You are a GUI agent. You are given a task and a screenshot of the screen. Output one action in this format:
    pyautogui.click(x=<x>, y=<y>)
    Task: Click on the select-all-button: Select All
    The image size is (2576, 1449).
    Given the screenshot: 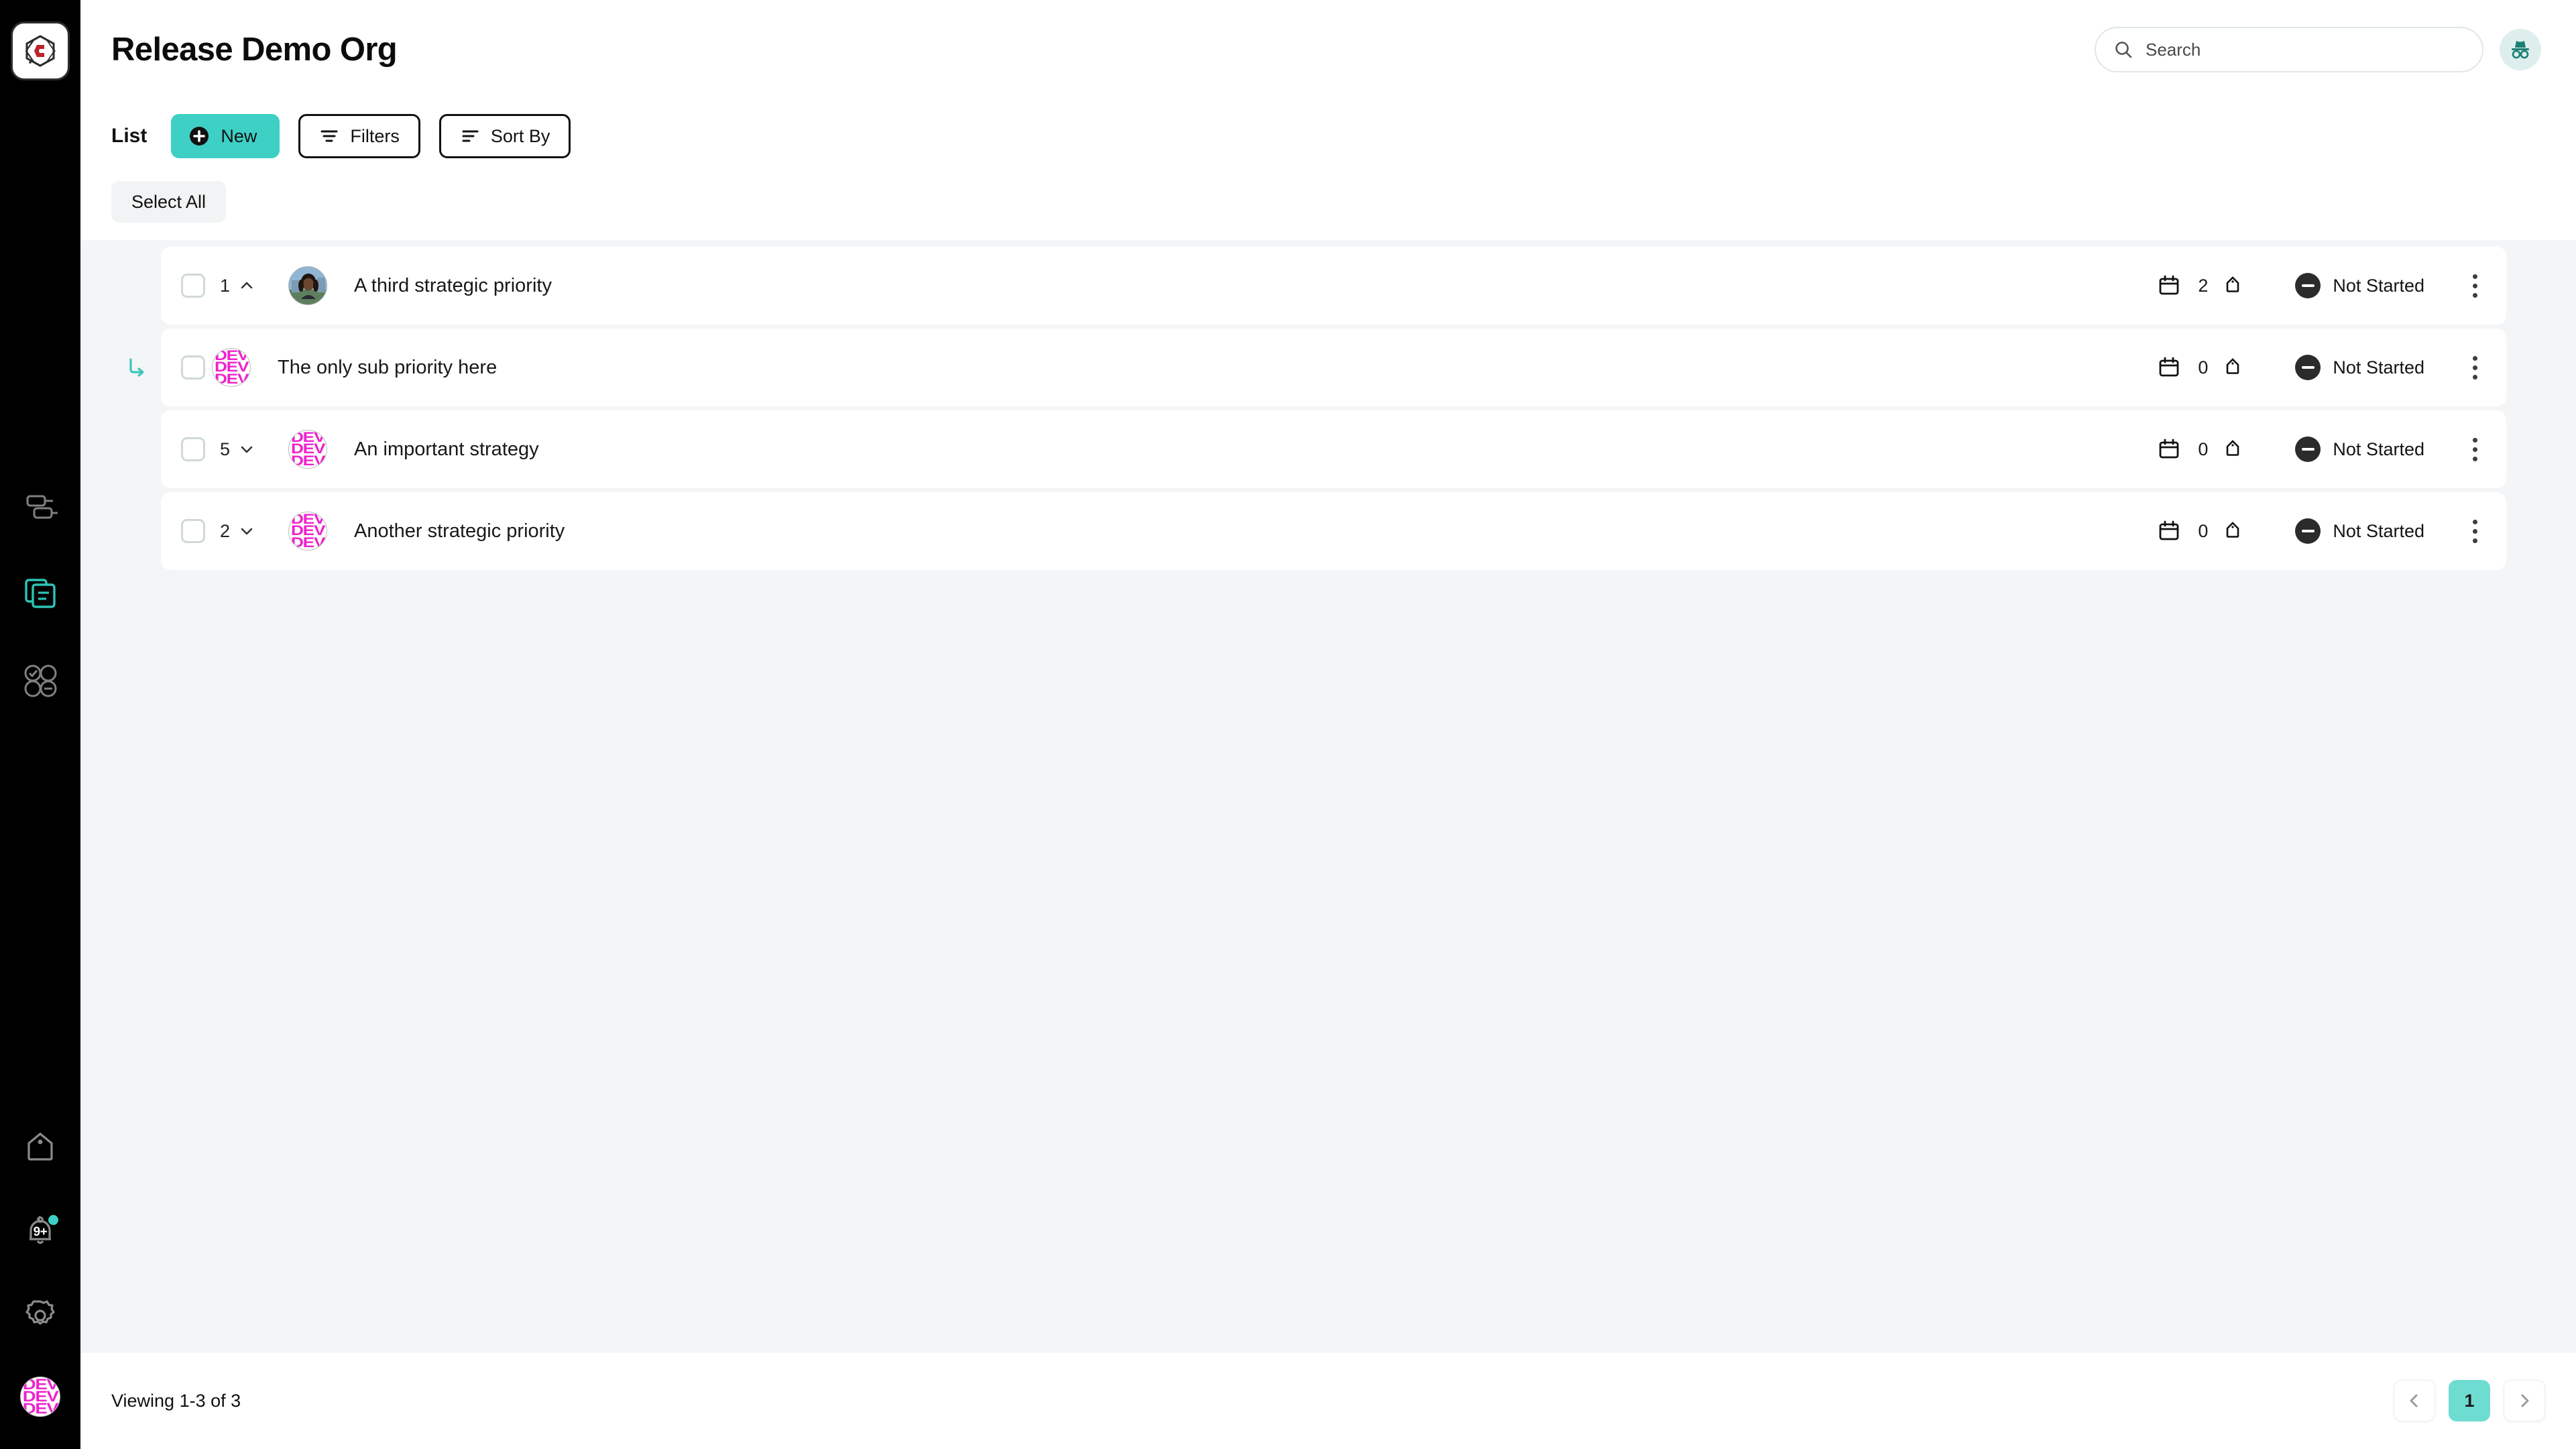 What is the action you would take?
    pyautogui.click(x=169, y=202)
    